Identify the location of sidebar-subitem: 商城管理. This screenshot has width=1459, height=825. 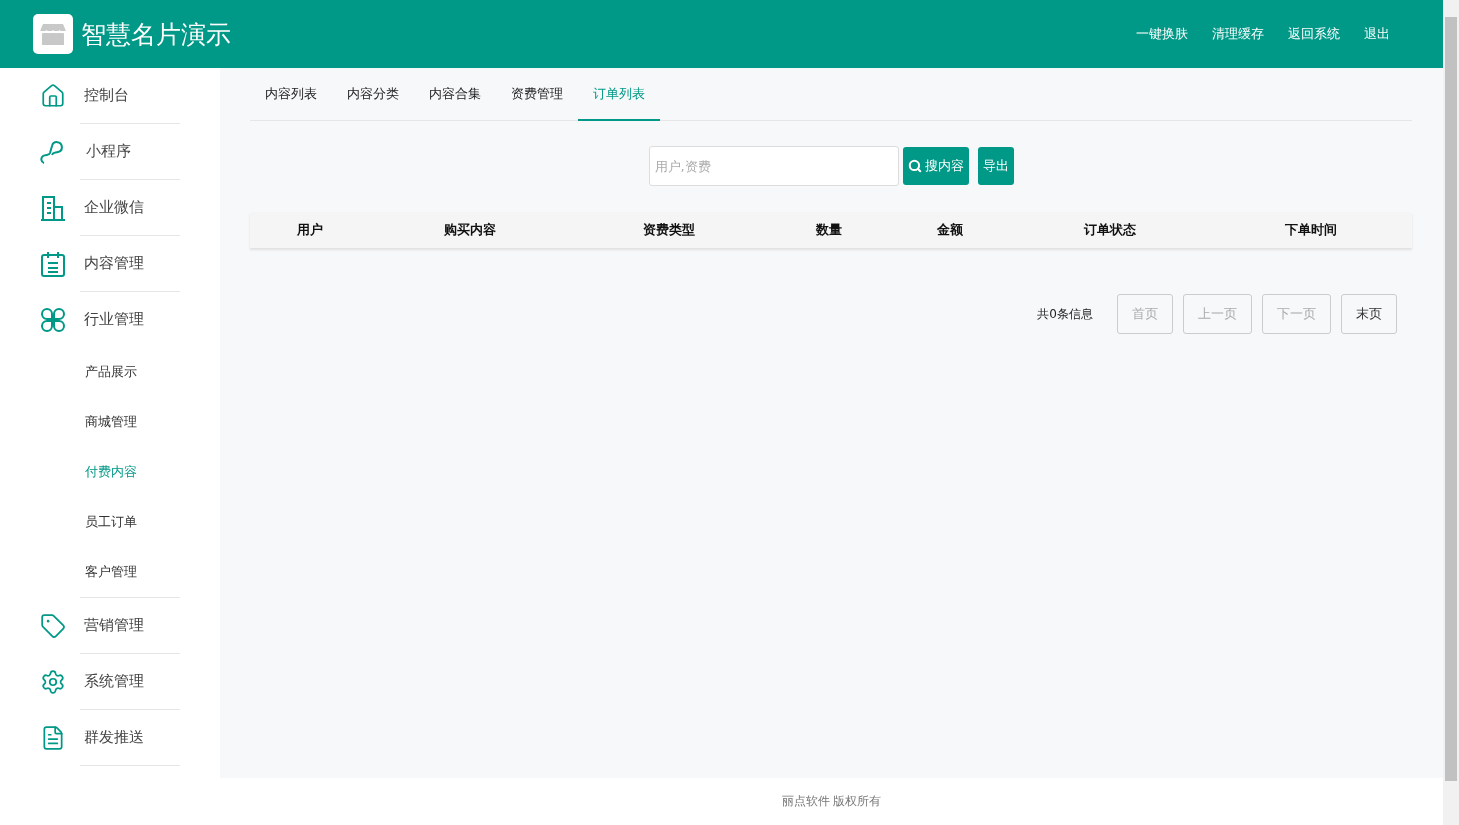
(132, 422).